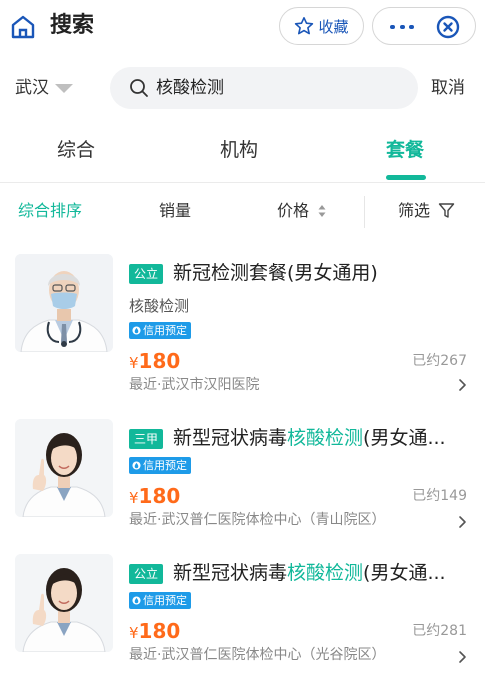 Image resolution: width=485 pixels, height=676 pixels. I want to click on tab-comprehensive: 综合, so click(76, 150).